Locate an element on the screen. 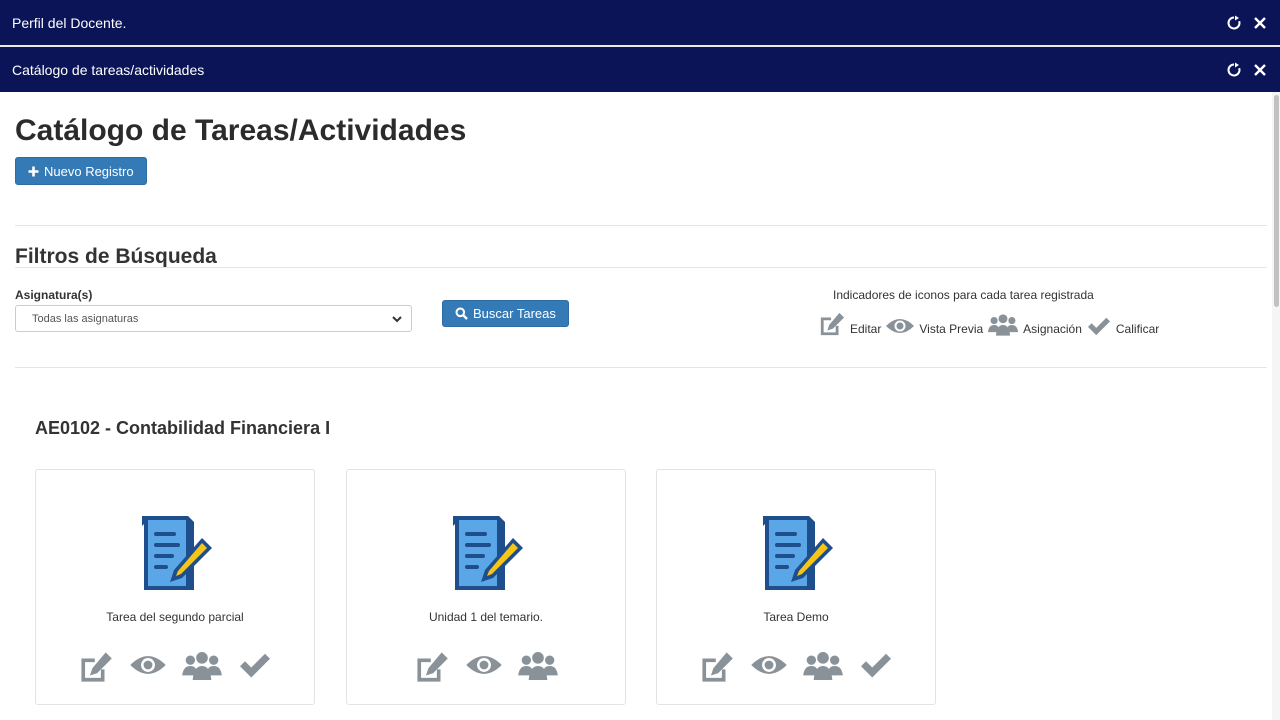 Image resolution: width=1280 pixels, height=720 pixels. task-card: Tarea Demo is located at coordinates (796, 587).